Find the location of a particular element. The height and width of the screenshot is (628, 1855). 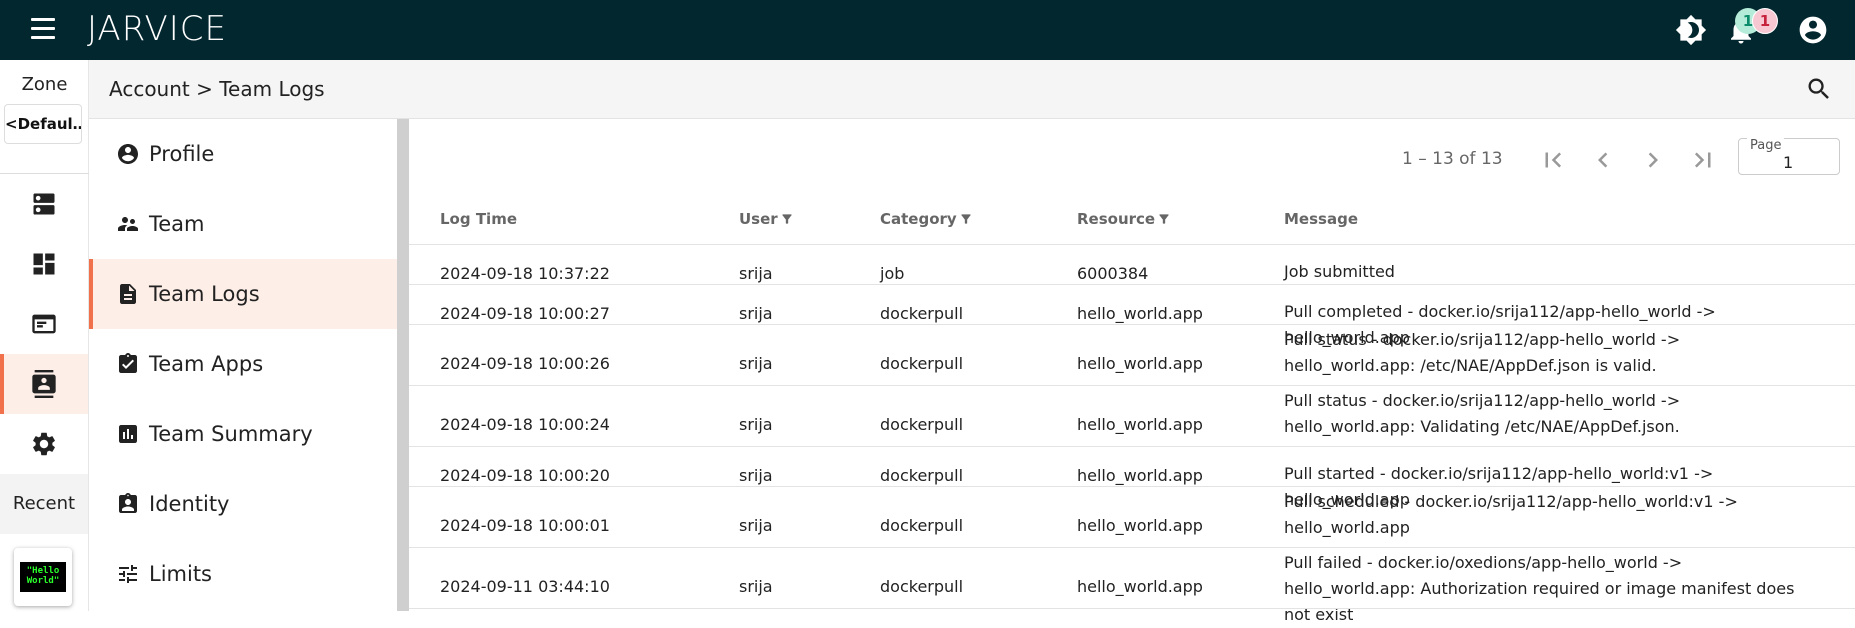

rail-item-jobs is located at coordinates (44, 324).